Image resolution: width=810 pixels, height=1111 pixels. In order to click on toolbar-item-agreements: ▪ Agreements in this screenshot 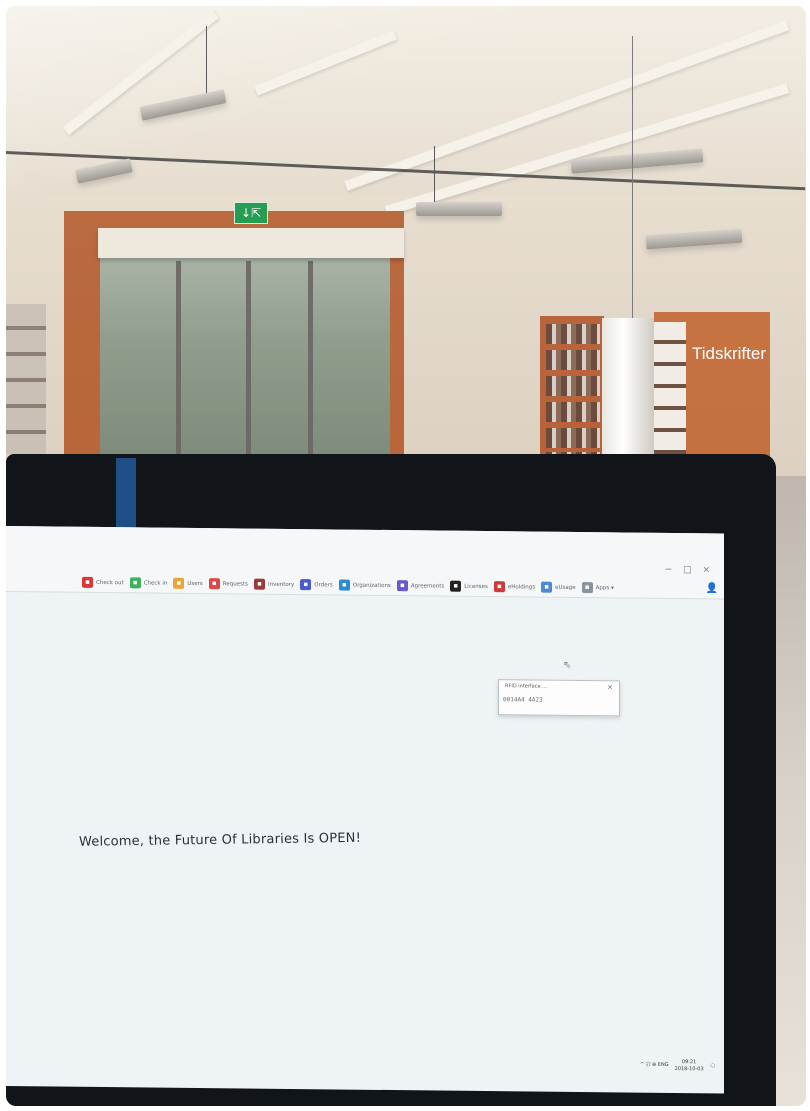, I will do `click(420, 586)`.